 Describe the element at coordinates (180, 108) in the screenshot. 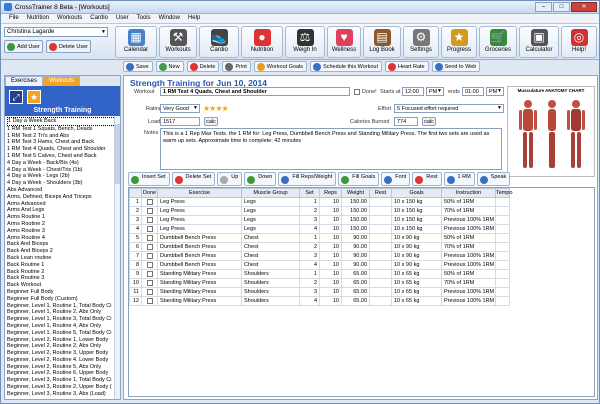

I see `rating-select: Very Good ▼` at that location.